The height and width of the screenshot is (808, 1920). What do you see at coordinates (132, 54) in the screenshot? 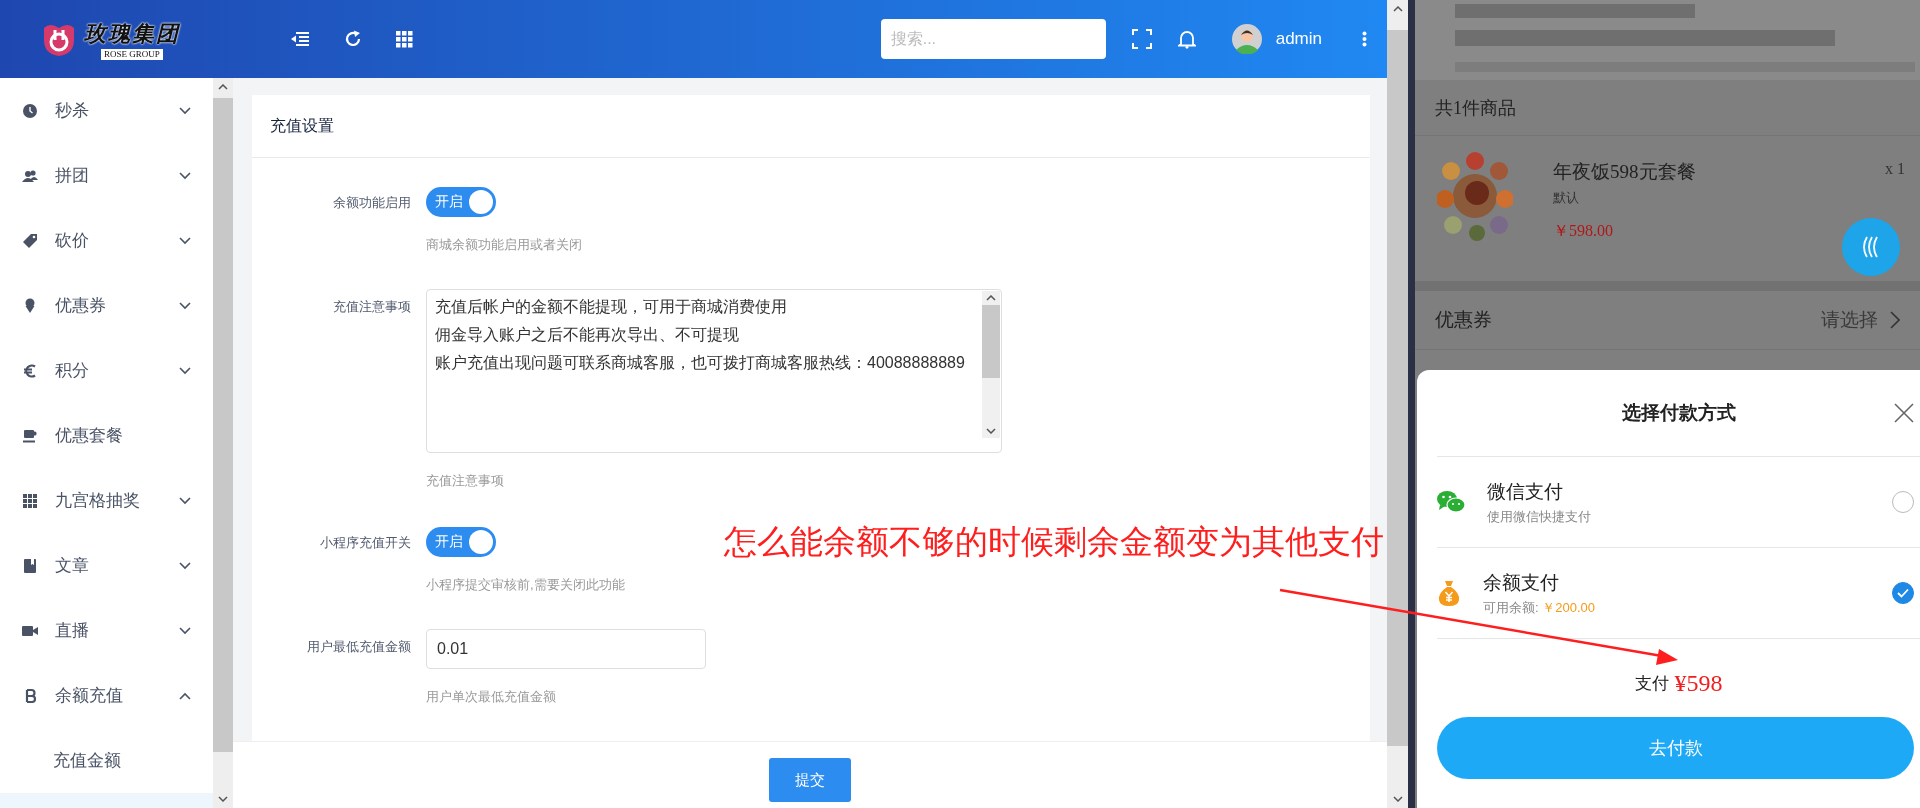
I see `logo-subtext: ROSE GROUP` at bounding box center [132, 54].